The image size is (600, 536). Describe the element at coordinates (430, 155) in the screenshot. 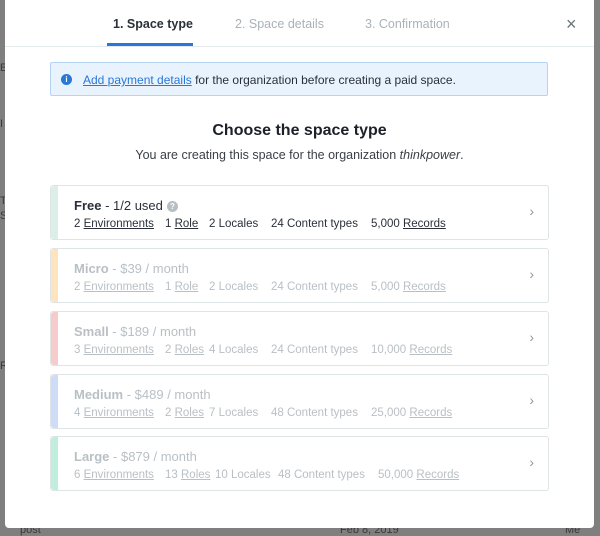

I see `organization-name: thinkpower` at that location.